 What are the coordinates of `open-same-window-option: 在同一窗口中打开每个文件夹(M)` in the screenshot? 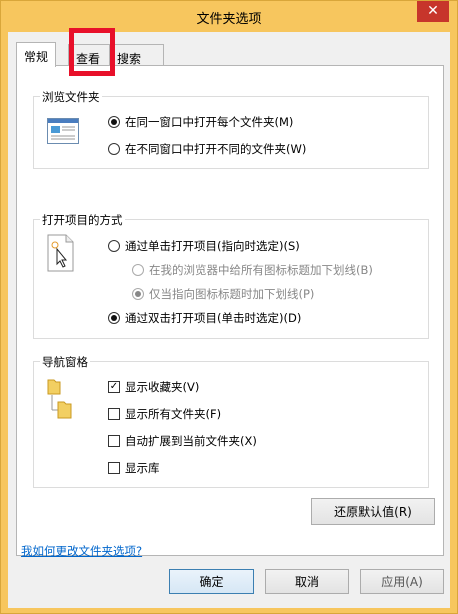 It's located at (200, 122).